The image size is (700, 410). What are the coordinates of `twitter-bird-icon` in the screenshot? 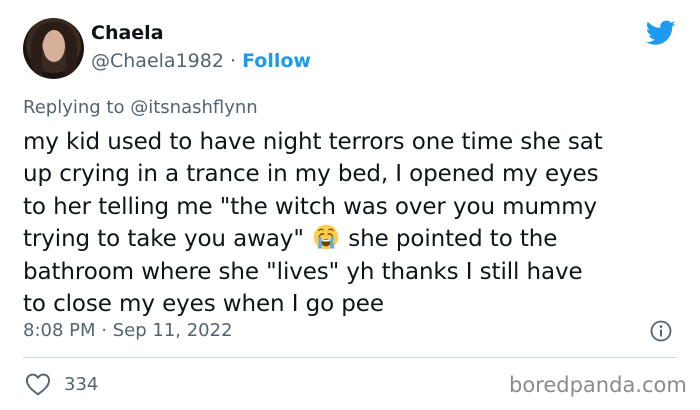 It's located at (661, 33).